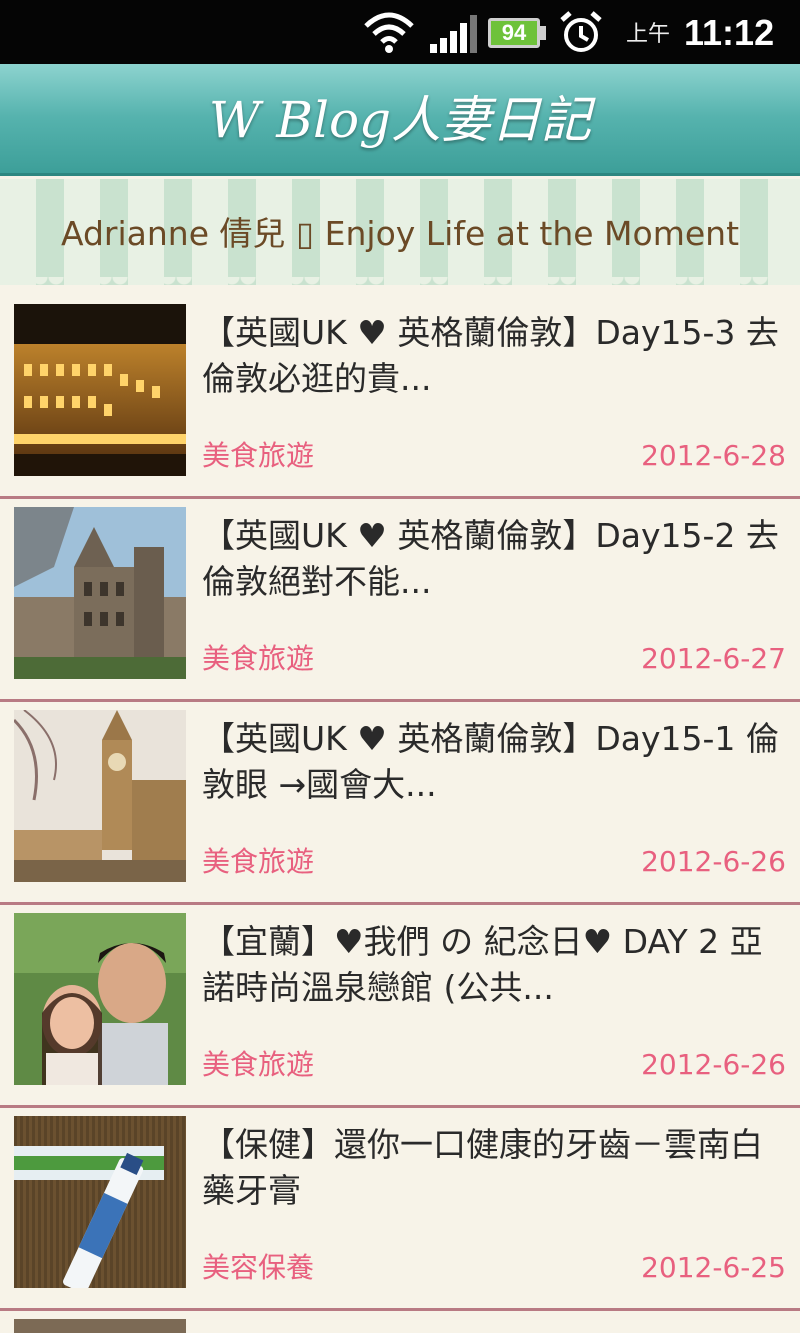 The width and height of the screenshot is (800, 1333). Describe the element at coordinates (454, 34) in the screenshot. I see `signal-icon` at that location.